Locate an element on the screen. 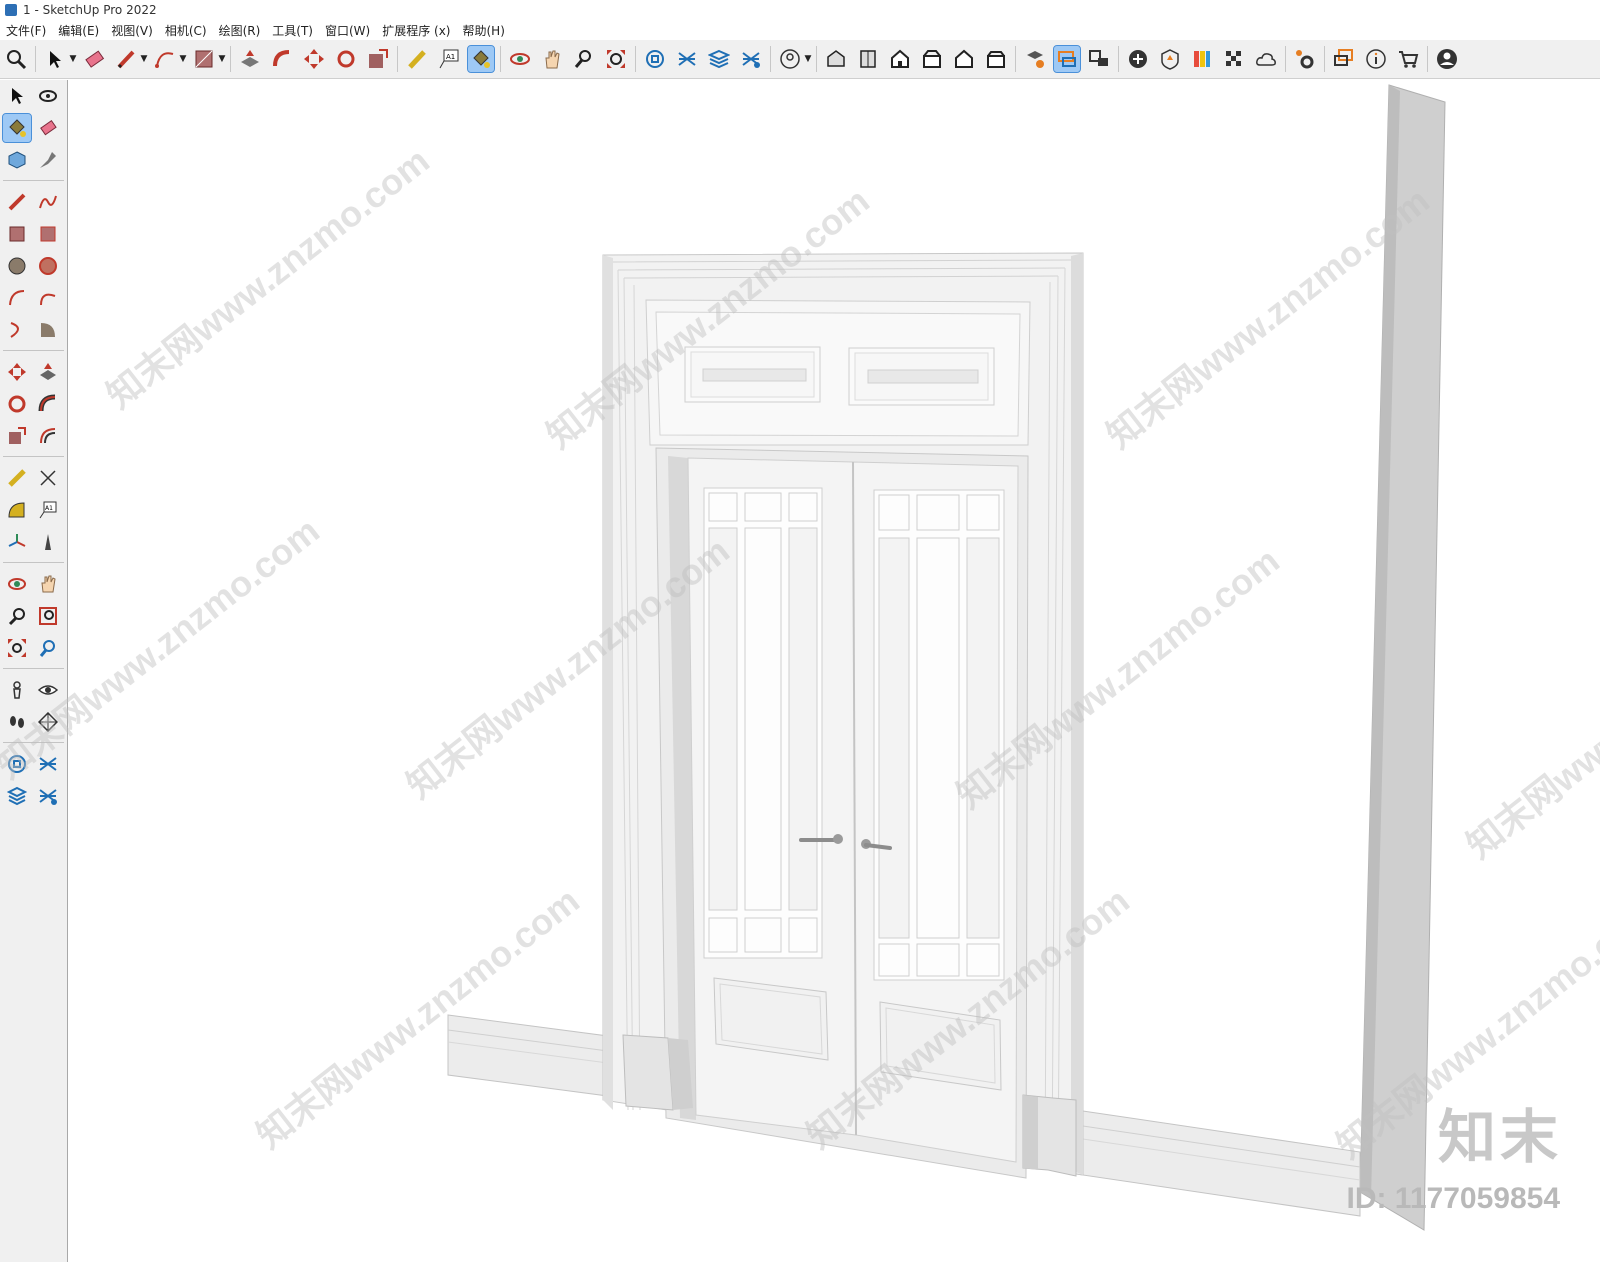 This screenshot has width=1600, height=1266. svg-text: A1 is located at coordinates (450, 57).